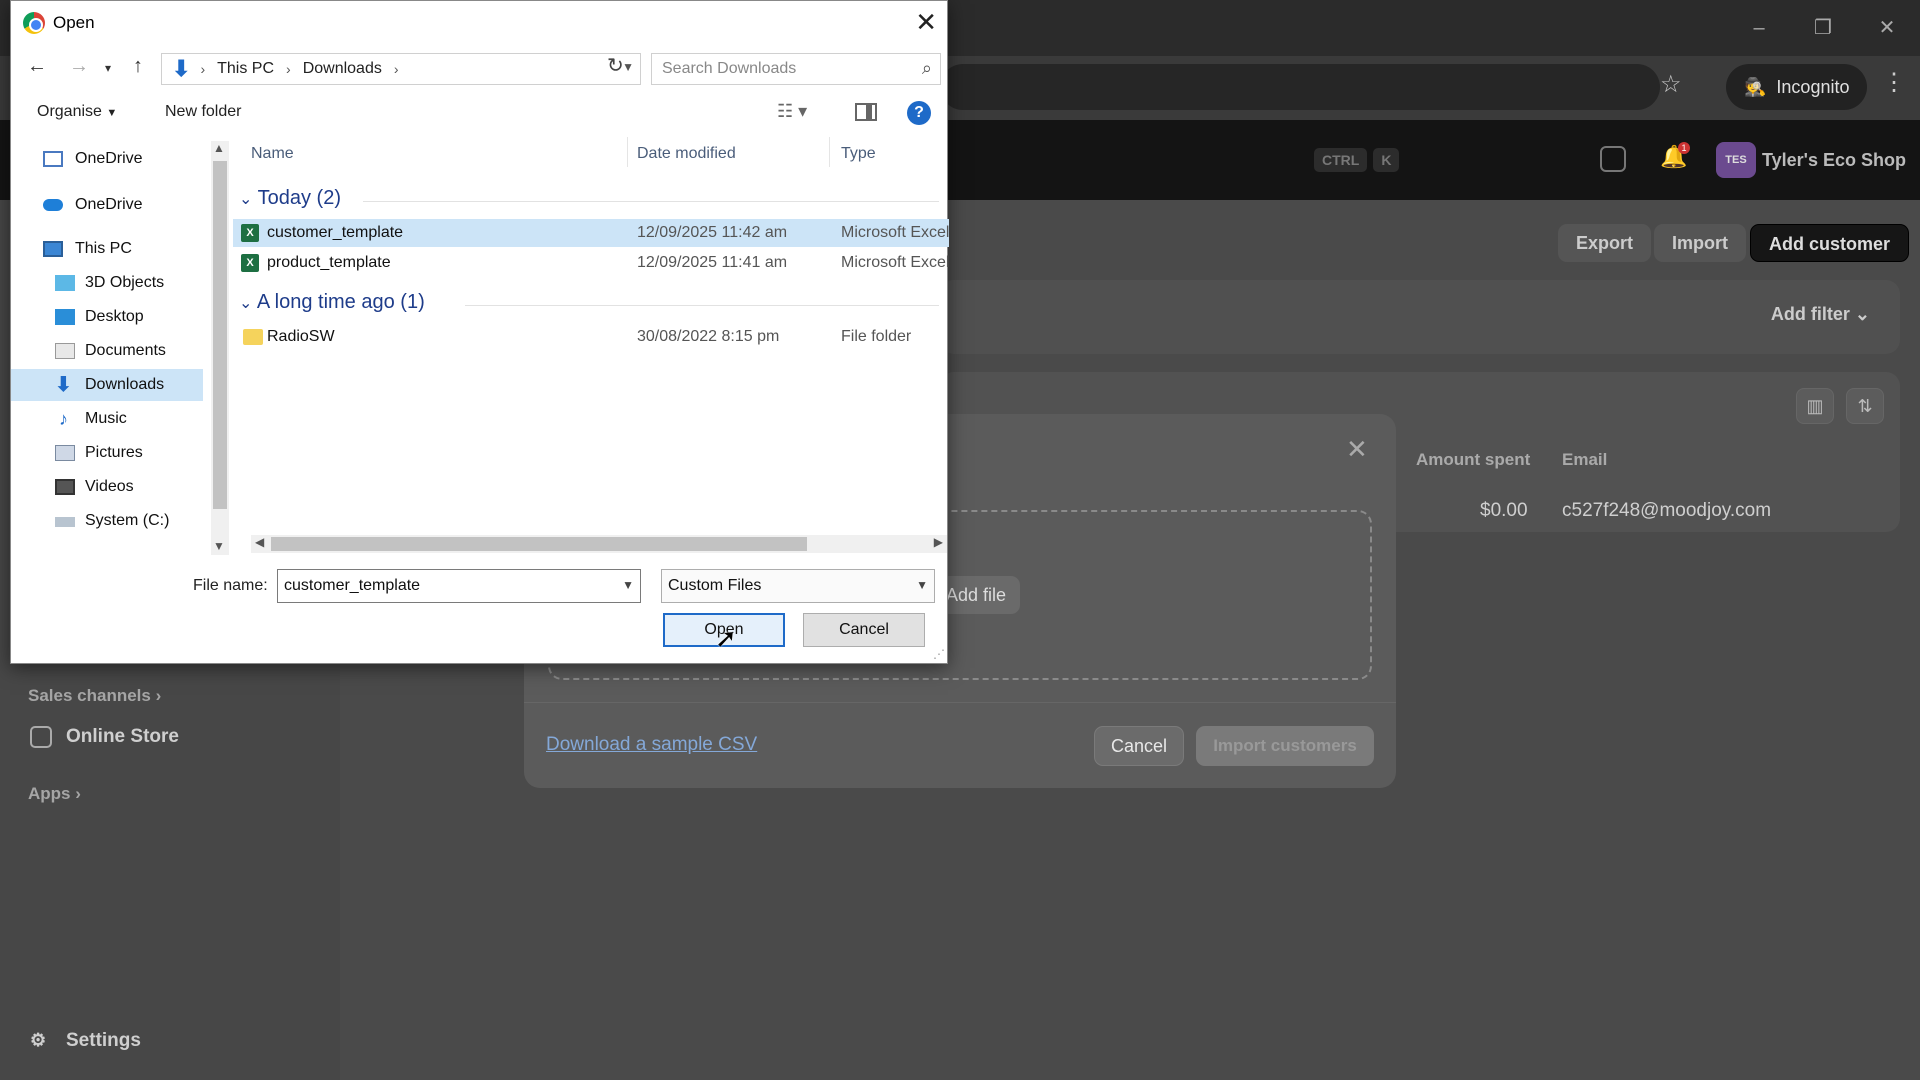  I want to click on breadcrumb-downloads: Downloads, so click(342, 69).